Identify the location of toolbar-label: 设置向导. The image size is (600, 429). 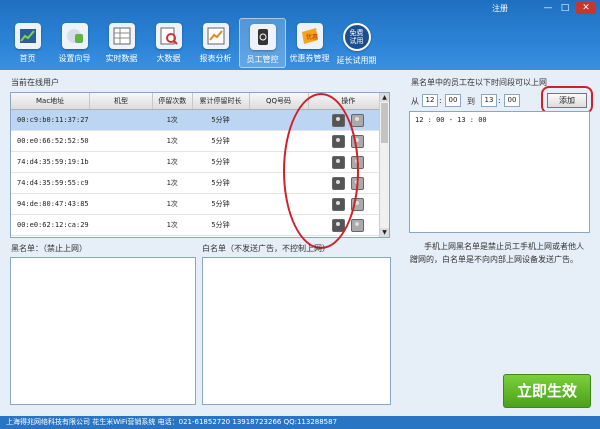
(74, 58).